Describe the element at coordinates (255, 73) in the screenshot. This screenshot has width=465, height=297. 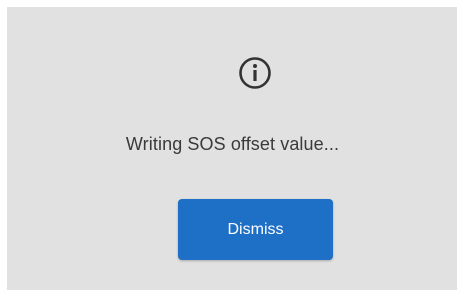
I see `info-icon` at that location.